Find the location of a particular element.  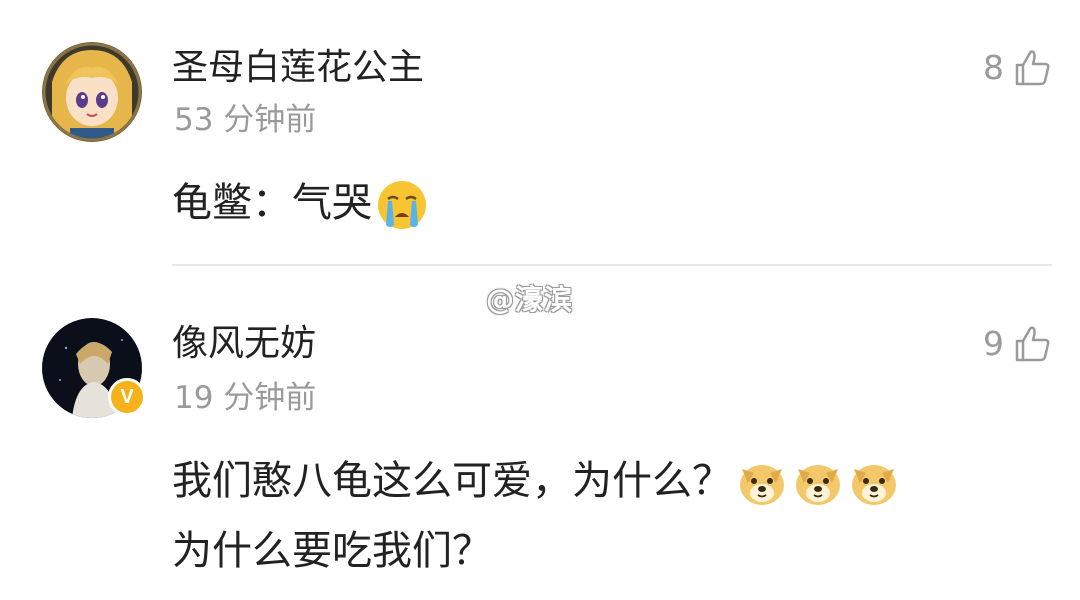

username: 圣母白莲花公主 is located at coordinates (298, 68).